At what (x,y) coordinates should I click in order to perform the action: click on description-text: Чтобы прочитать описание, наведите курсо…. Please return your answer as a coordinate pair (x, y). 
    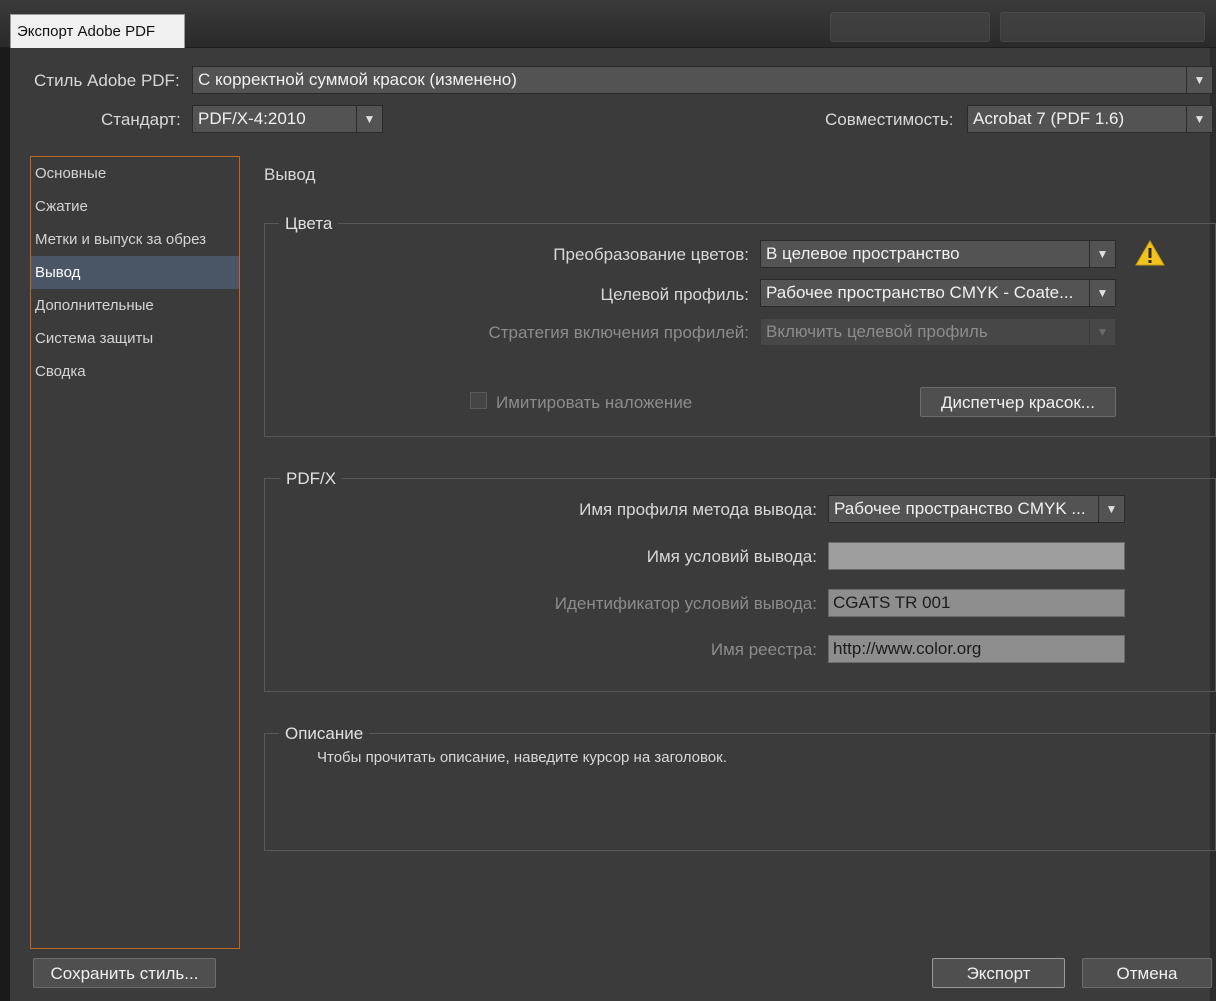
    Looking at the image, I should click on (522, 757).